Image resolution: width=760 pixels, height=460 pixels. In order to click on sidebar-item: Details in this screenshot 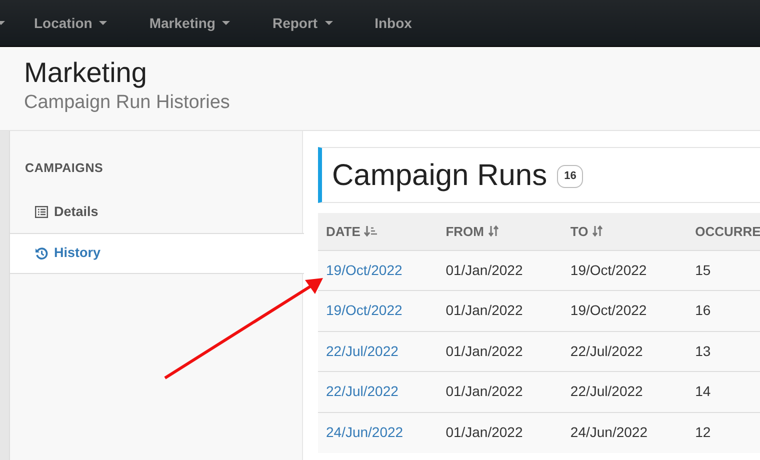, I will do `click(156, 212)`.